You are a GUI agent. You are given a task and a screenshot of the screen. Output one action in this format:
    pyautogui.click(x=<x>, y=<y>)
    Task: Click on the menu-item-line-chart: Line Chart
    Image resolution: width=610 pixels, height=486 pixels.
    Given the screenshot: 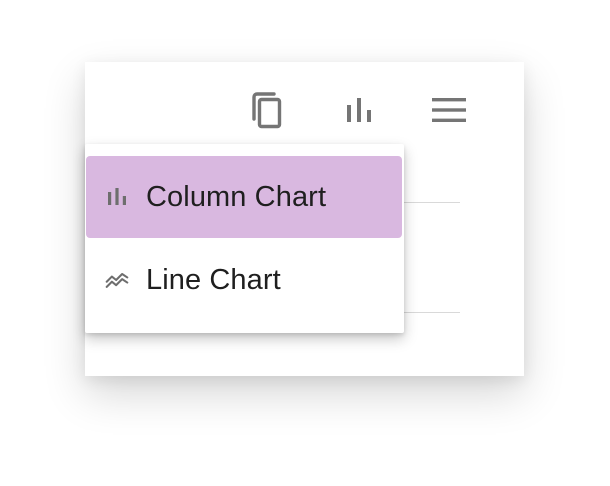 What is the action you would take?
    pyautogui.click(x=244, y=280)
    